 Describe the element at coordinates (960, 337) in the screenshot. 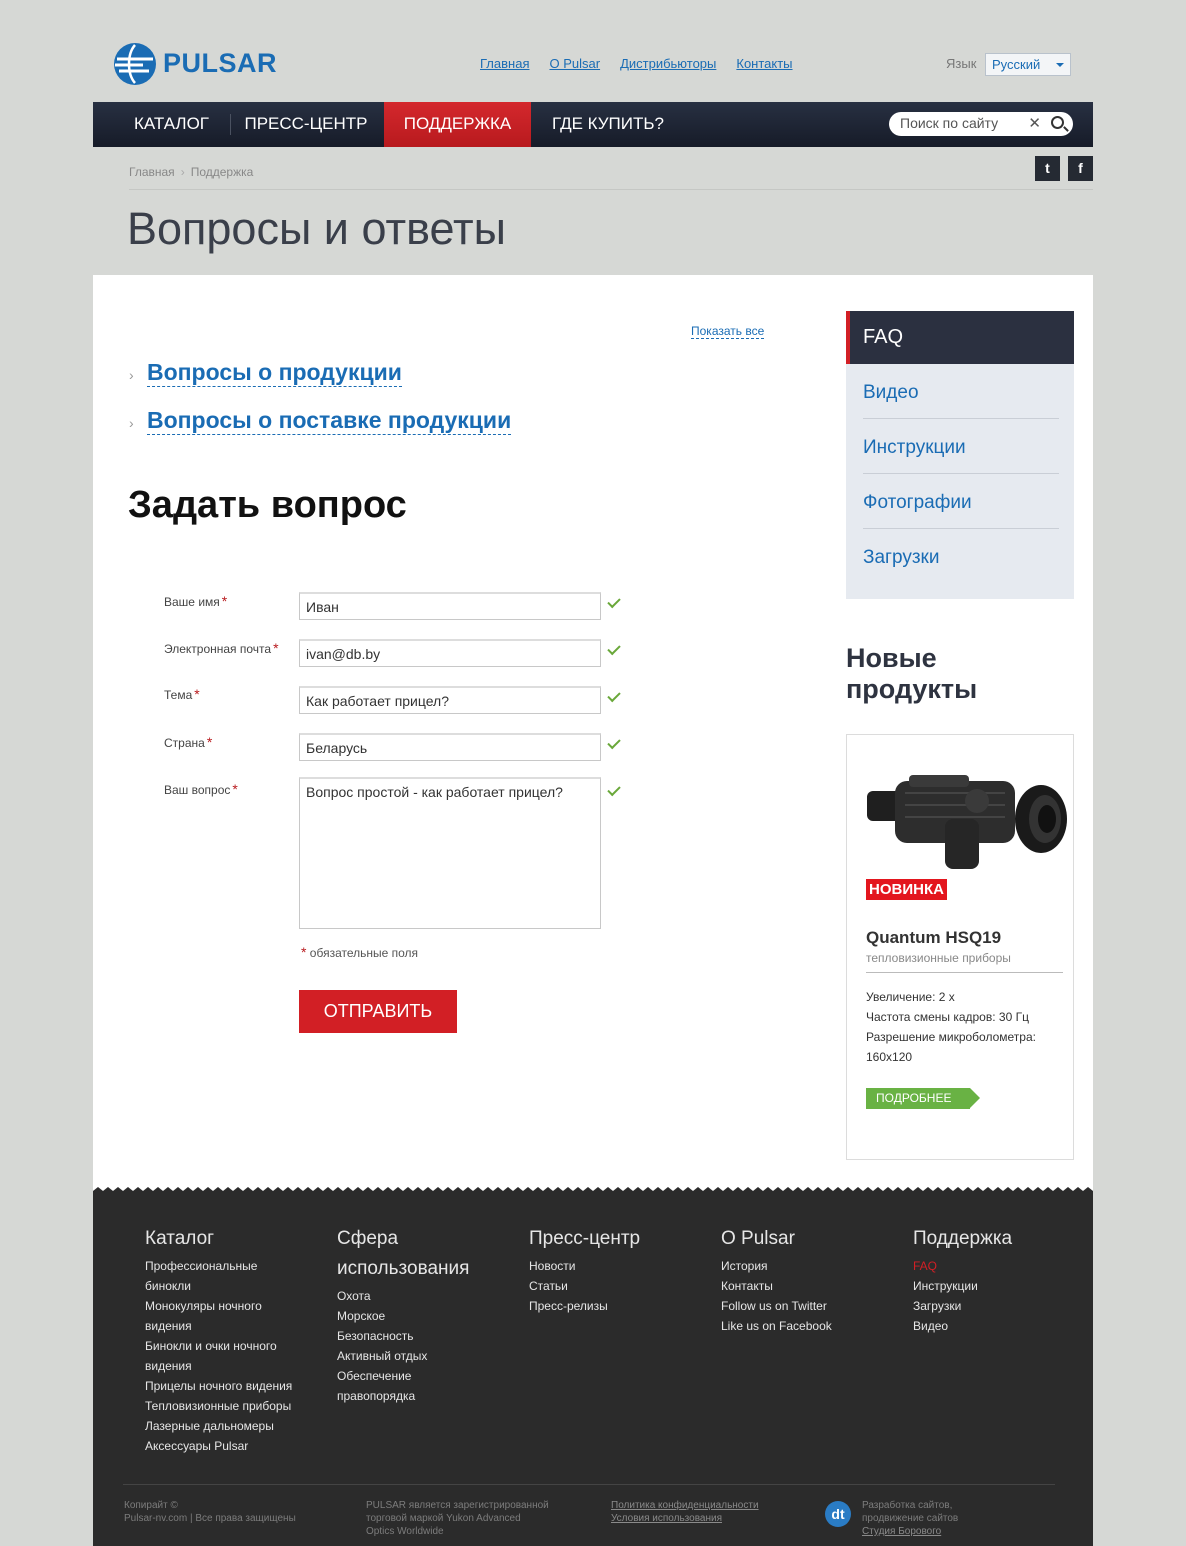

I see `sidebar-item-faq: FAQ` at that location.